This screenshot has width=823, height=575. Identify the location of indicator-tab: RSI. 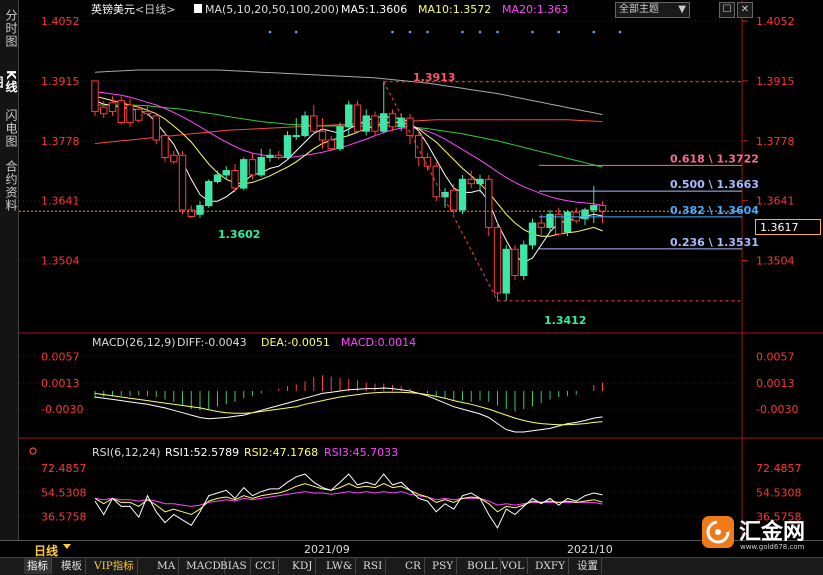
(373, 566).